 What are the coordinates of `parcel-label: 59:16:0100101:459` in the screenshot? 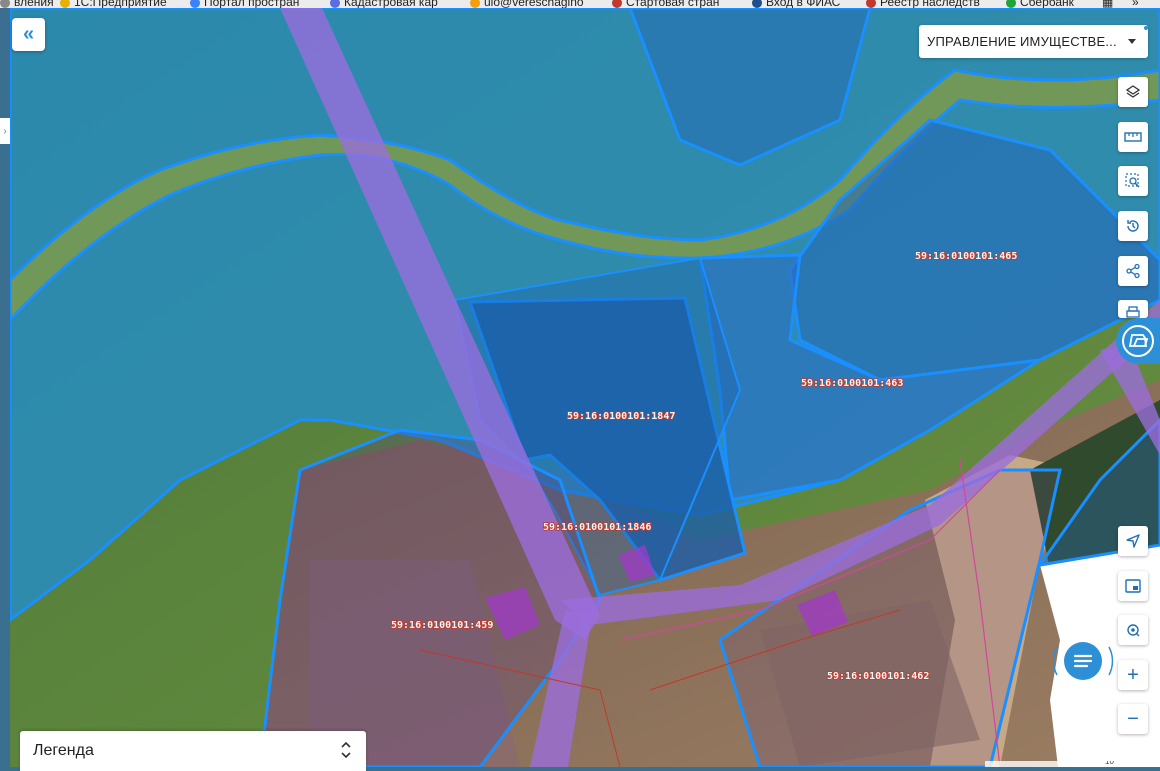 It's located at (442, 625).